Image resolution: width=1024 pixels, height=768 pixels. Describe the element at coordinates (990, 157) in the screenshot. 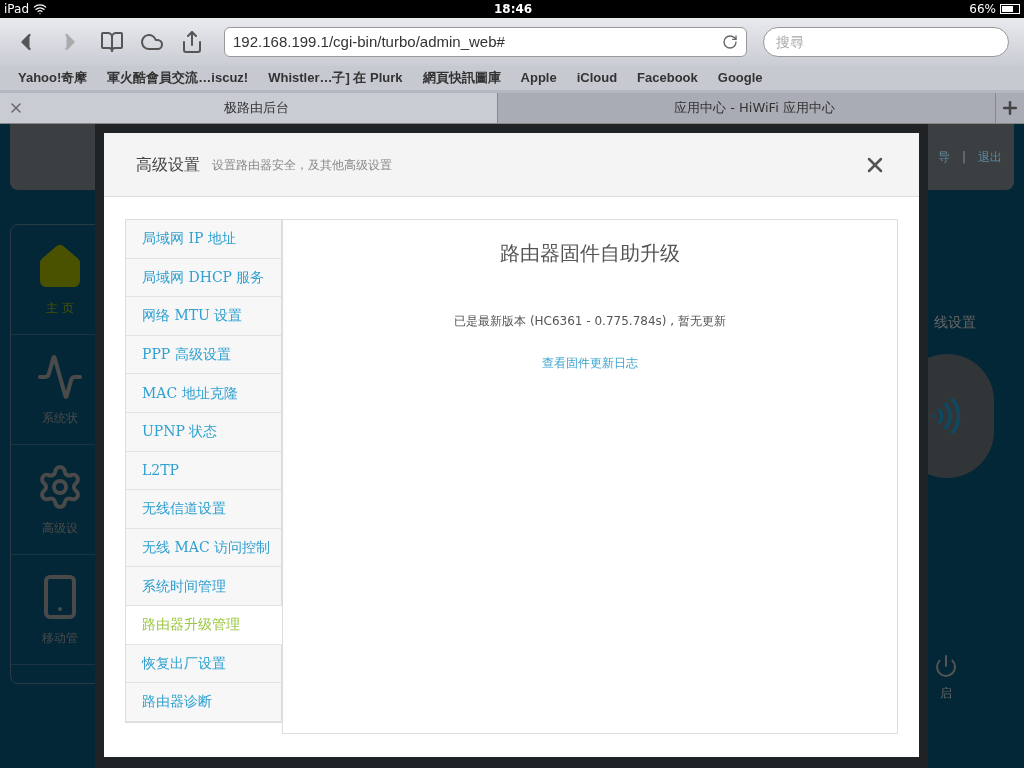

I see `header-link: 退出` at that location.